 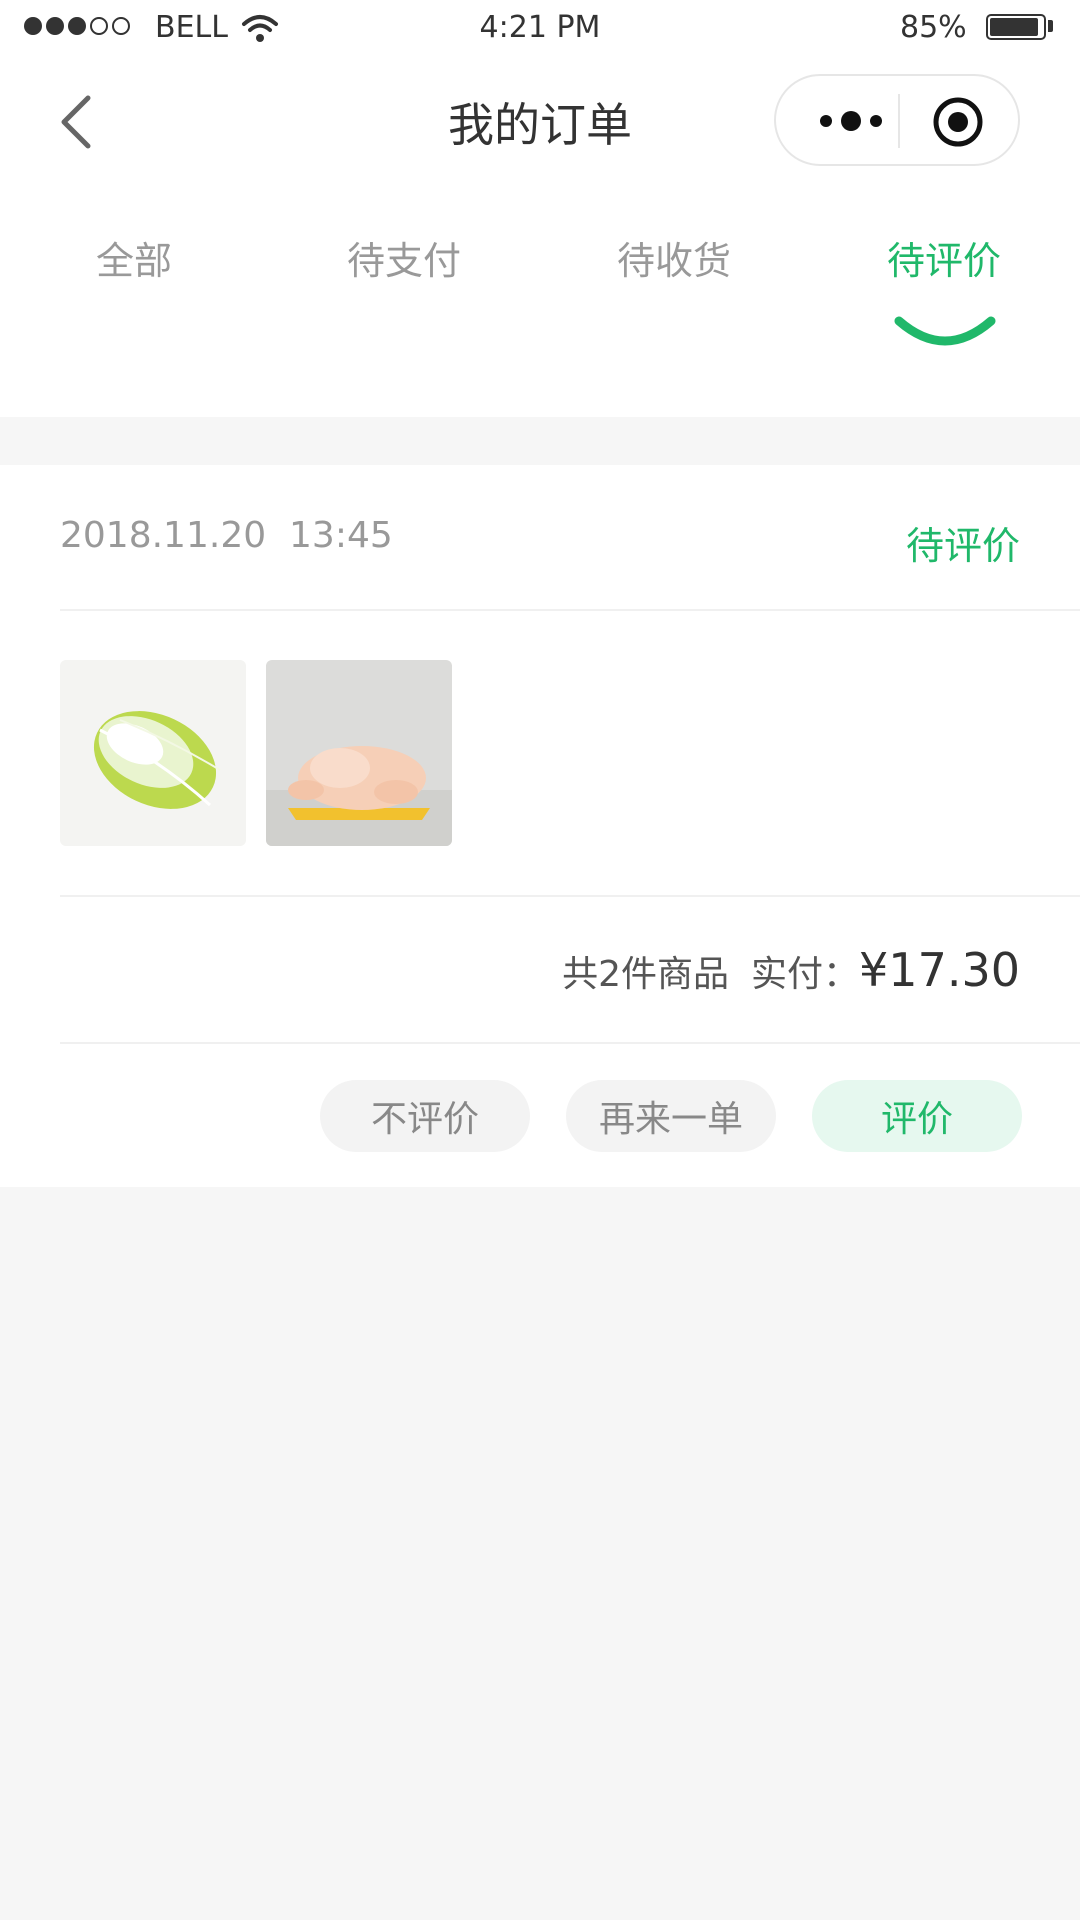 What do you see at coordinates (958, 122) in the screenshot?
I see `target-circle-icon` at bounding box center [958, 122].